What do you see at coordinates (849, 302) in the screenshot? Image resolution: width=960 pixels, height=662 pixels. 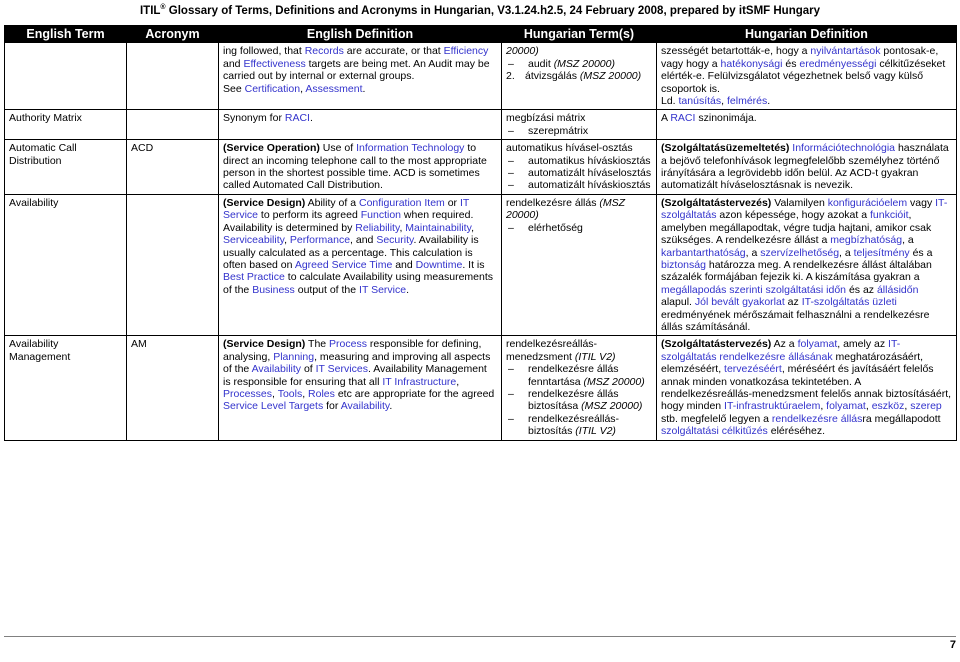 I see `link-it-szolgaltatas-2: IT-szolgáltatás üzleti` at bounding box center [849, 302].